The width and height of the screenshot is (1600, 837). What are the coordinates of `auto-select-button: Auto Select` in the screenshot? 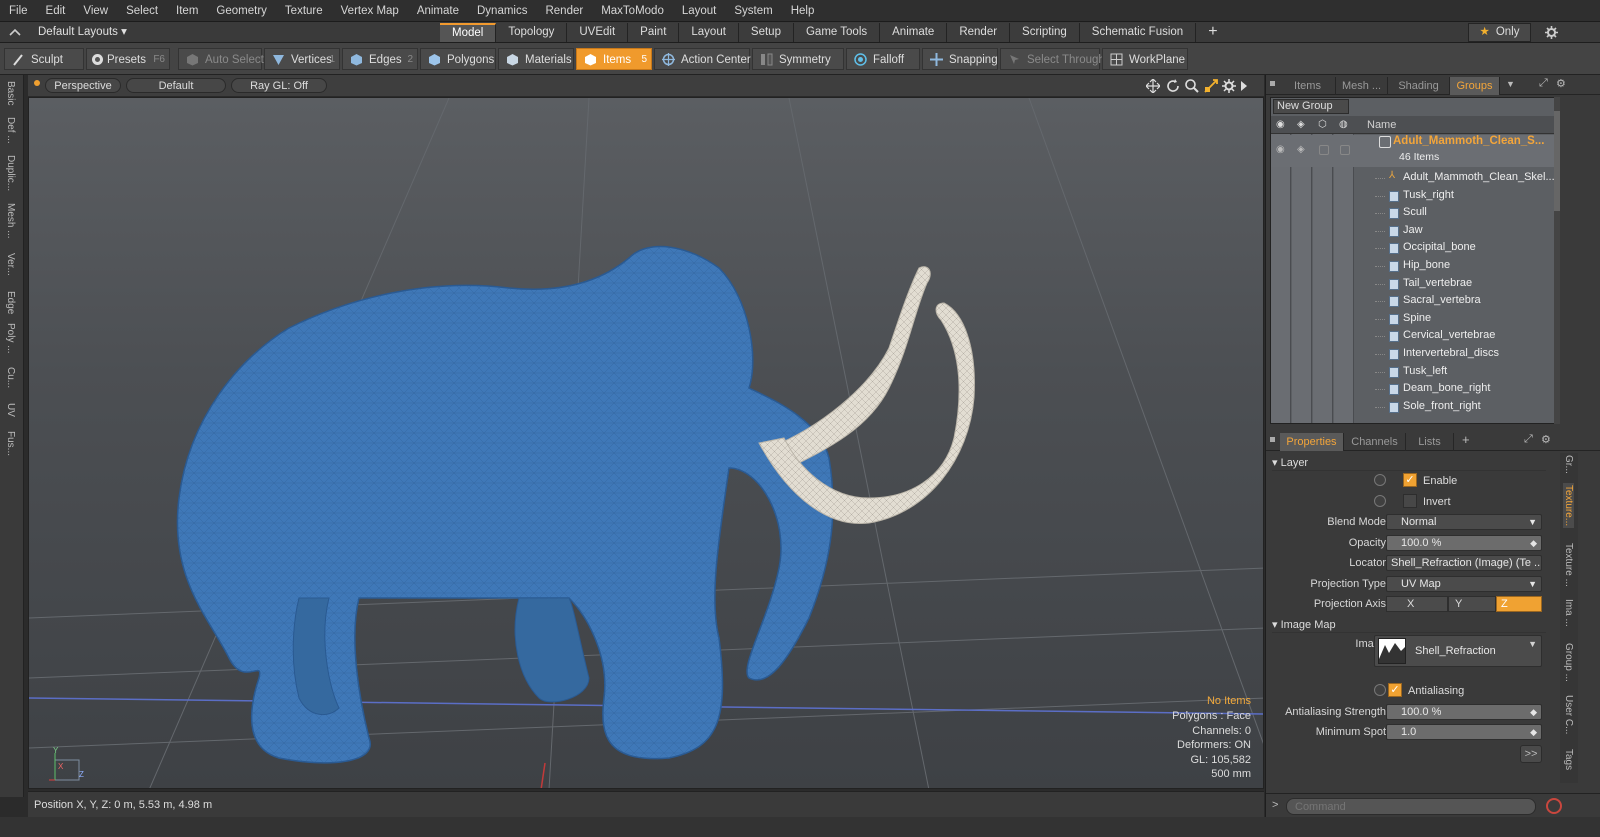 It's located at (221, 59).